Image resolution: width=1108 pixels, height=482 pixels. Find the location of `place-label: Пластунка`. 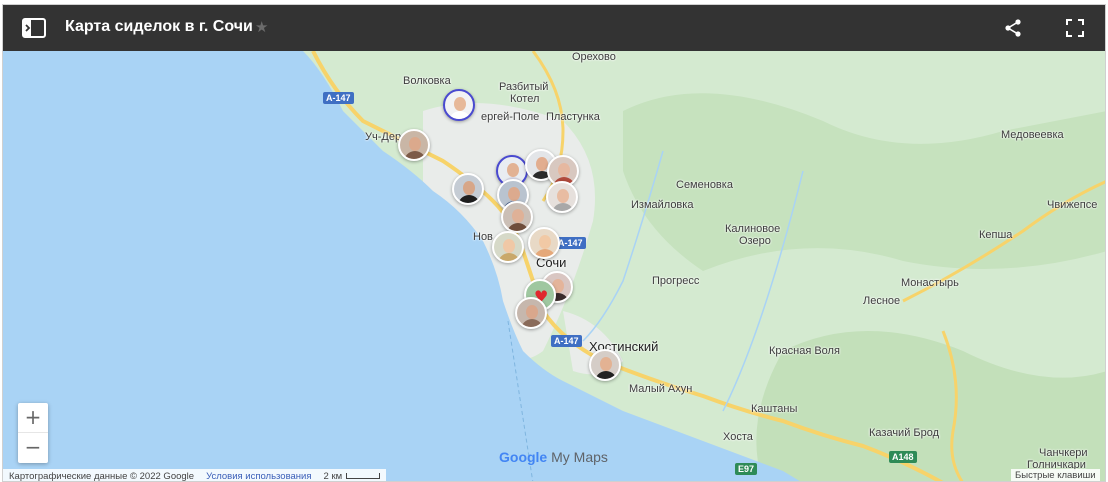

place-label: Пластунка is located at coordinates (573, 117).